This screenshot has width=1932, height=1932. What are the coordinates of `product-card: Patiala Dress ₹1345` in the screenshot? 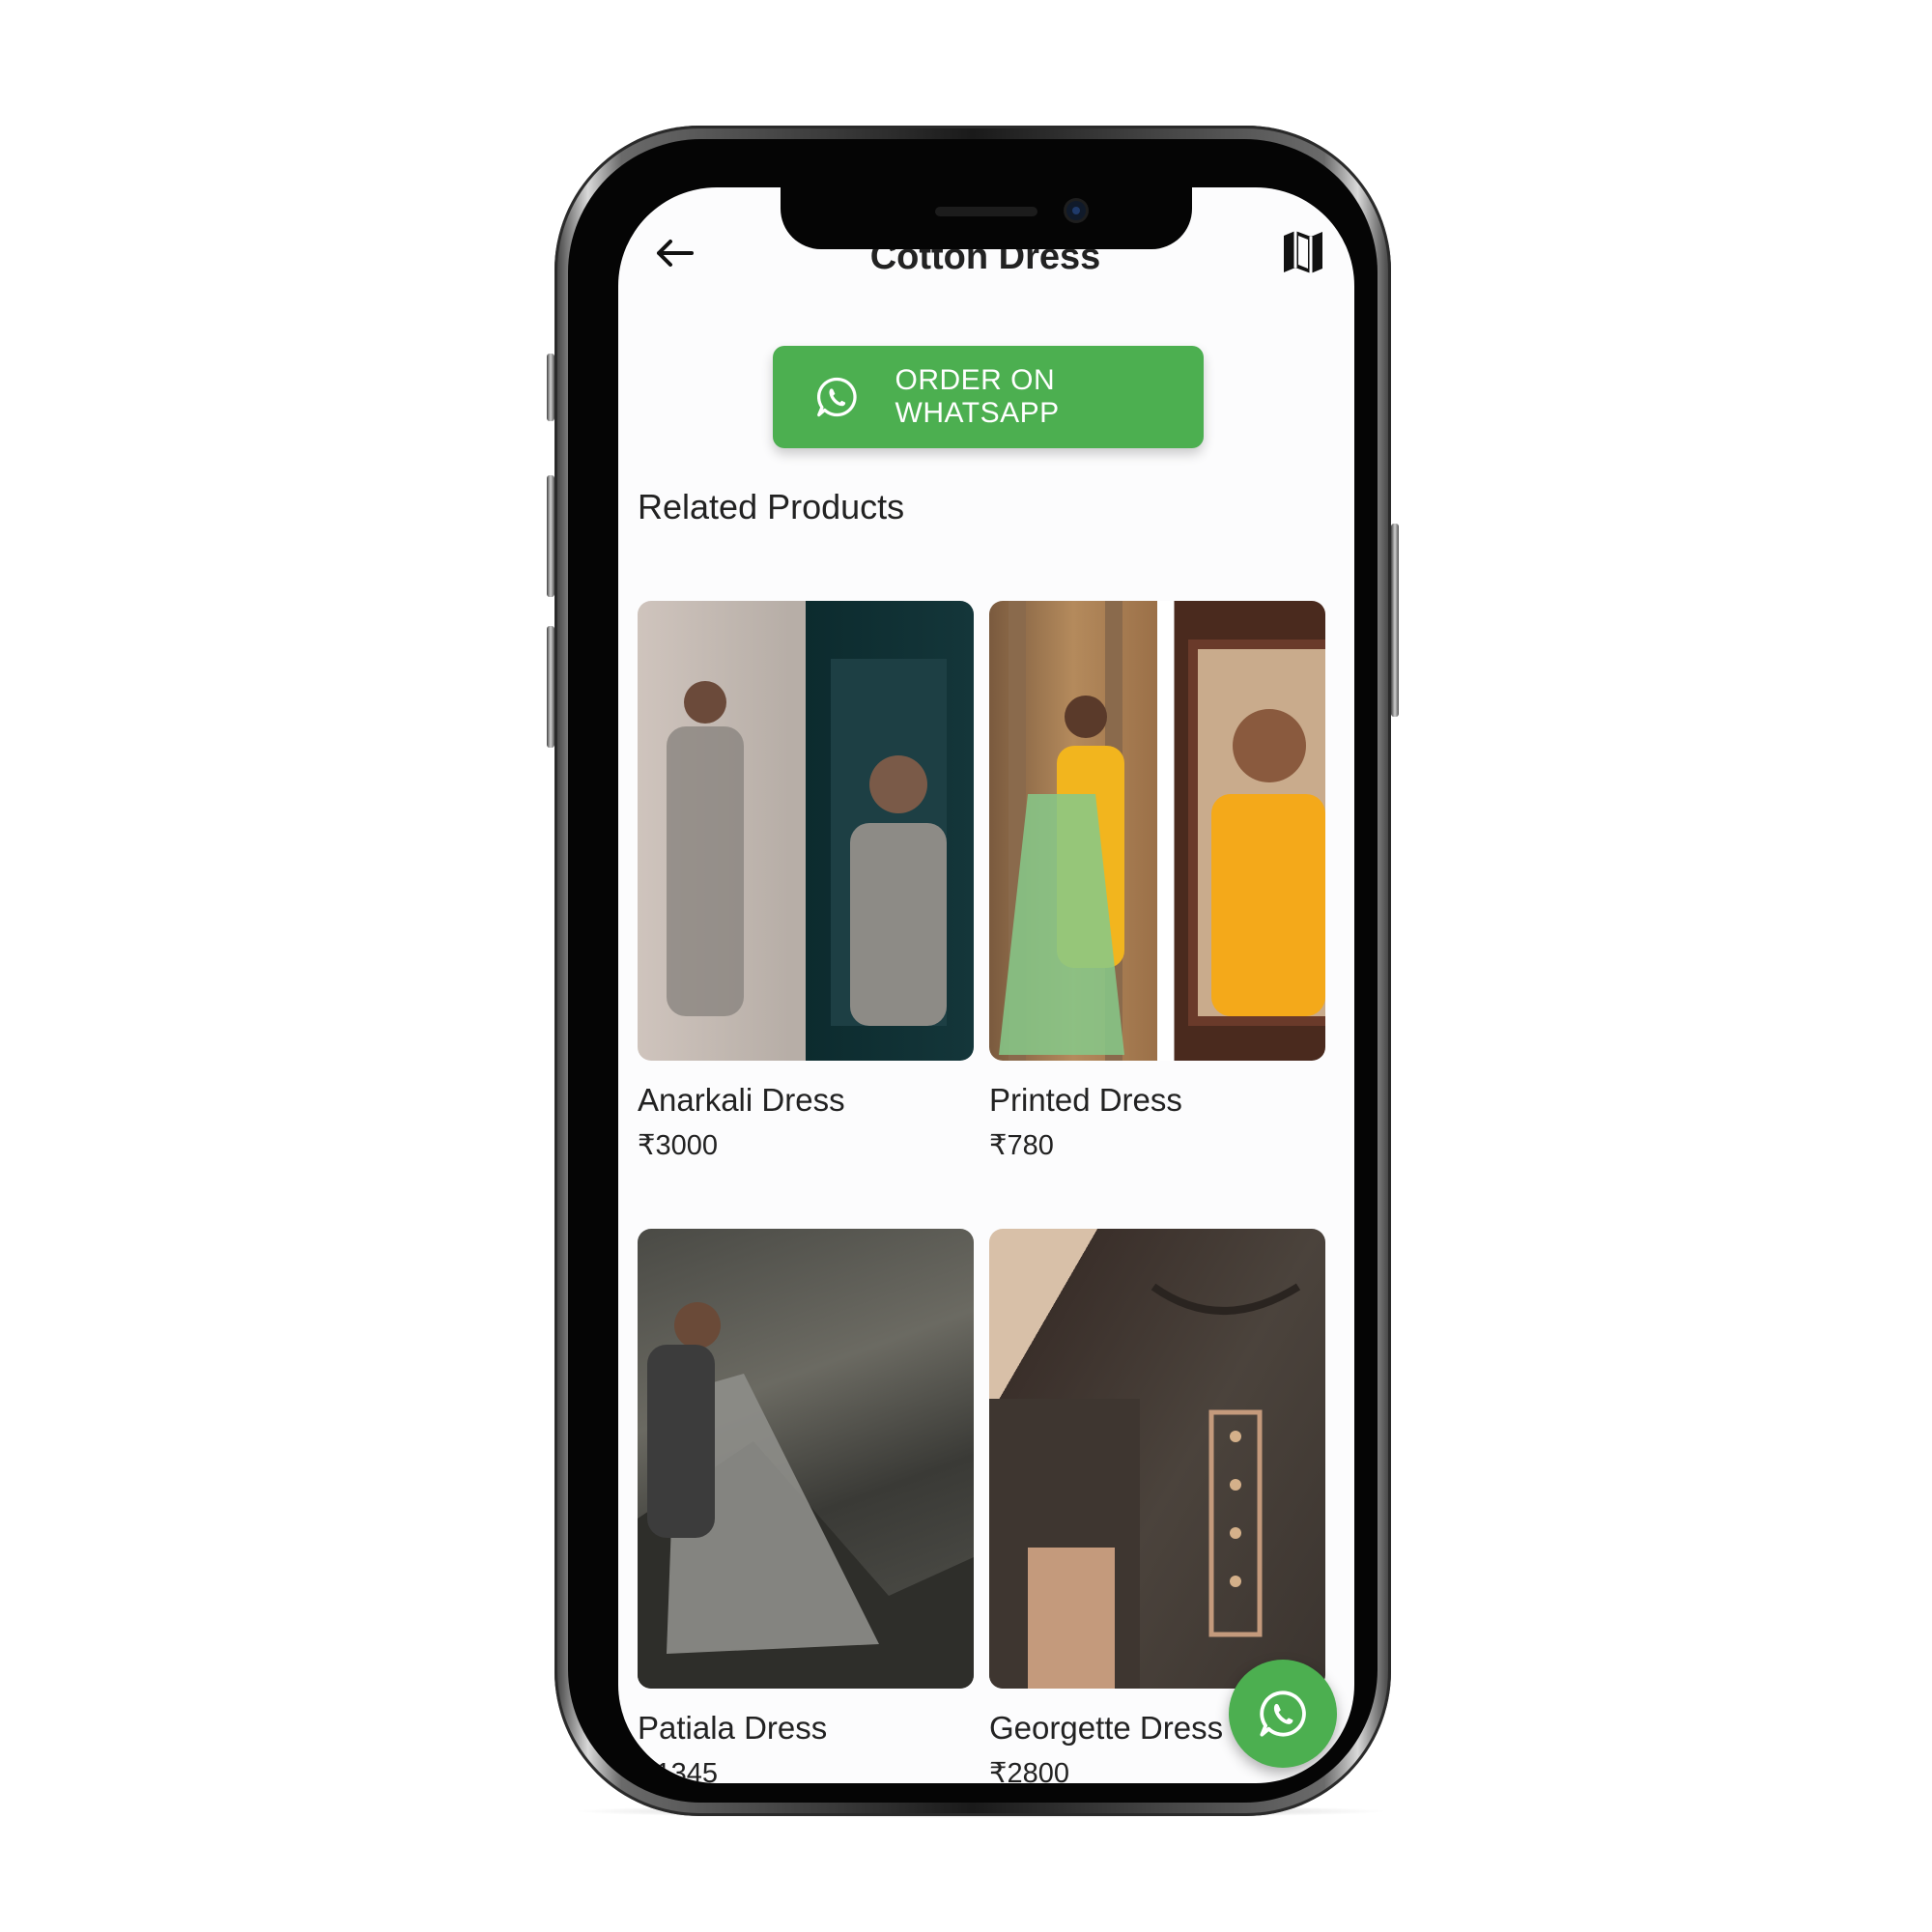 It's located at (806, 1506).